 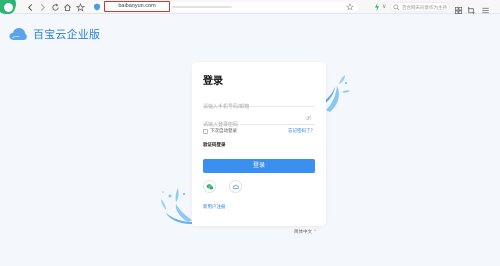 I want to click on refresh-icon, so click(x=55, y=7).